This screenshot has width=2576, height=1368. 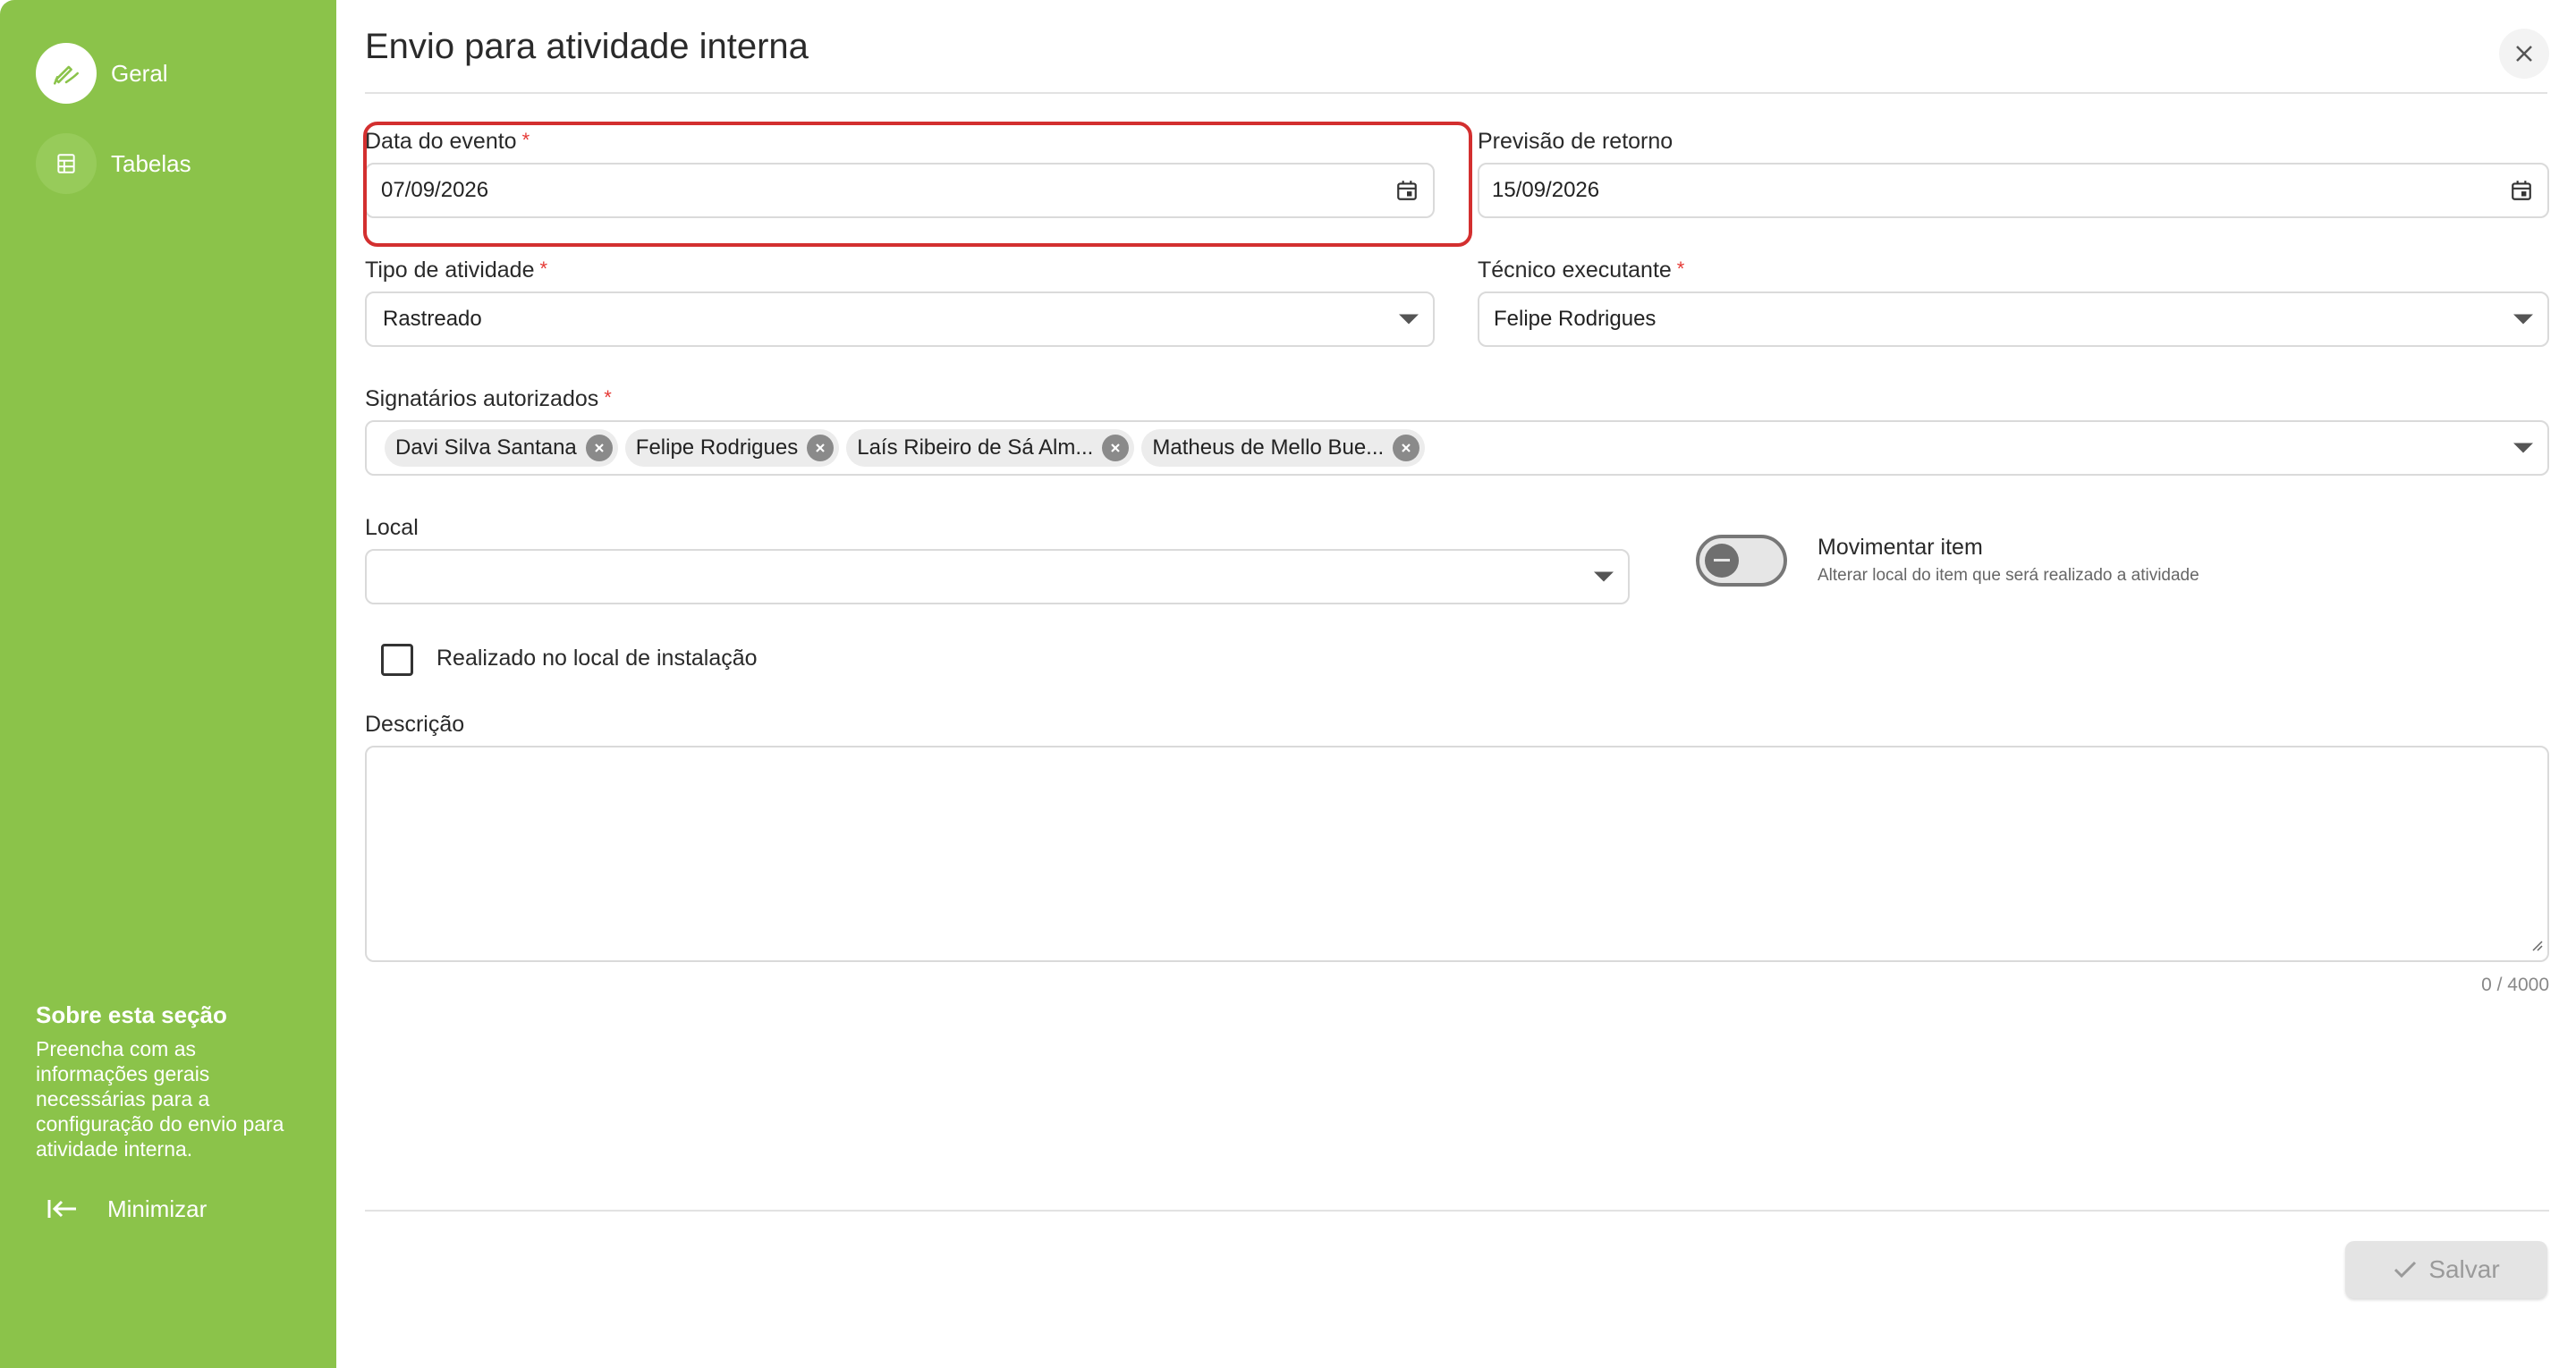 What do you see at coordinates (151, 163) in the screenshot?
I see `sidebar-item-label: Tabelas` at bounding box center [151, 163].